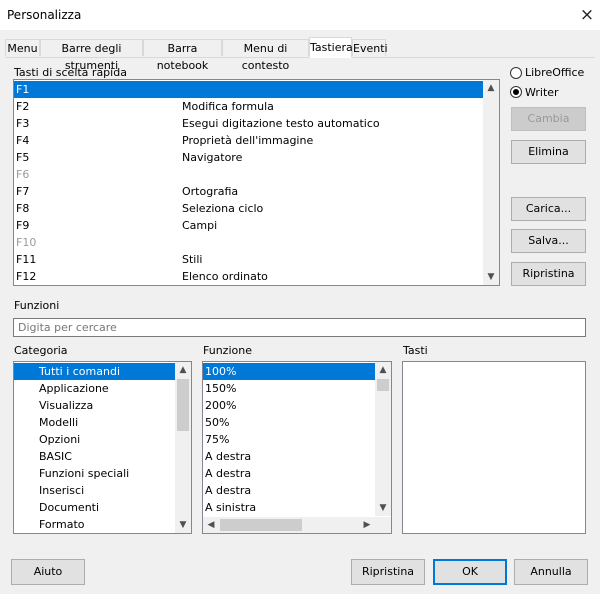 Image resolution: width=600 pixels, height=594 pixels. Describe the element at coordinates (289, 405) in the screenshot. I see `list-item: 200%` at that location.